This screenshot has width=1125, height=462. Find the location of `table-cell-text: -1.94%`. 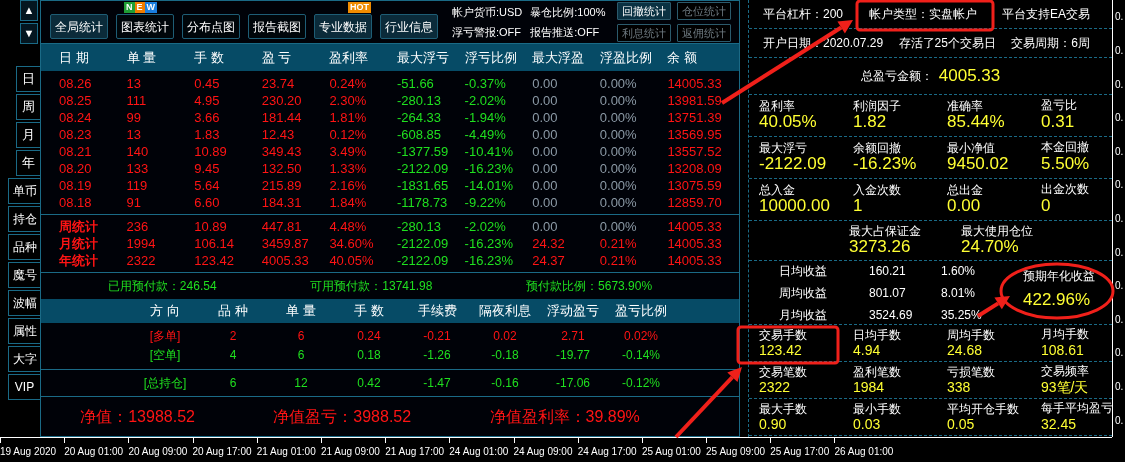

table-cell-text: -1.94% is located at coordinates (485, 118).